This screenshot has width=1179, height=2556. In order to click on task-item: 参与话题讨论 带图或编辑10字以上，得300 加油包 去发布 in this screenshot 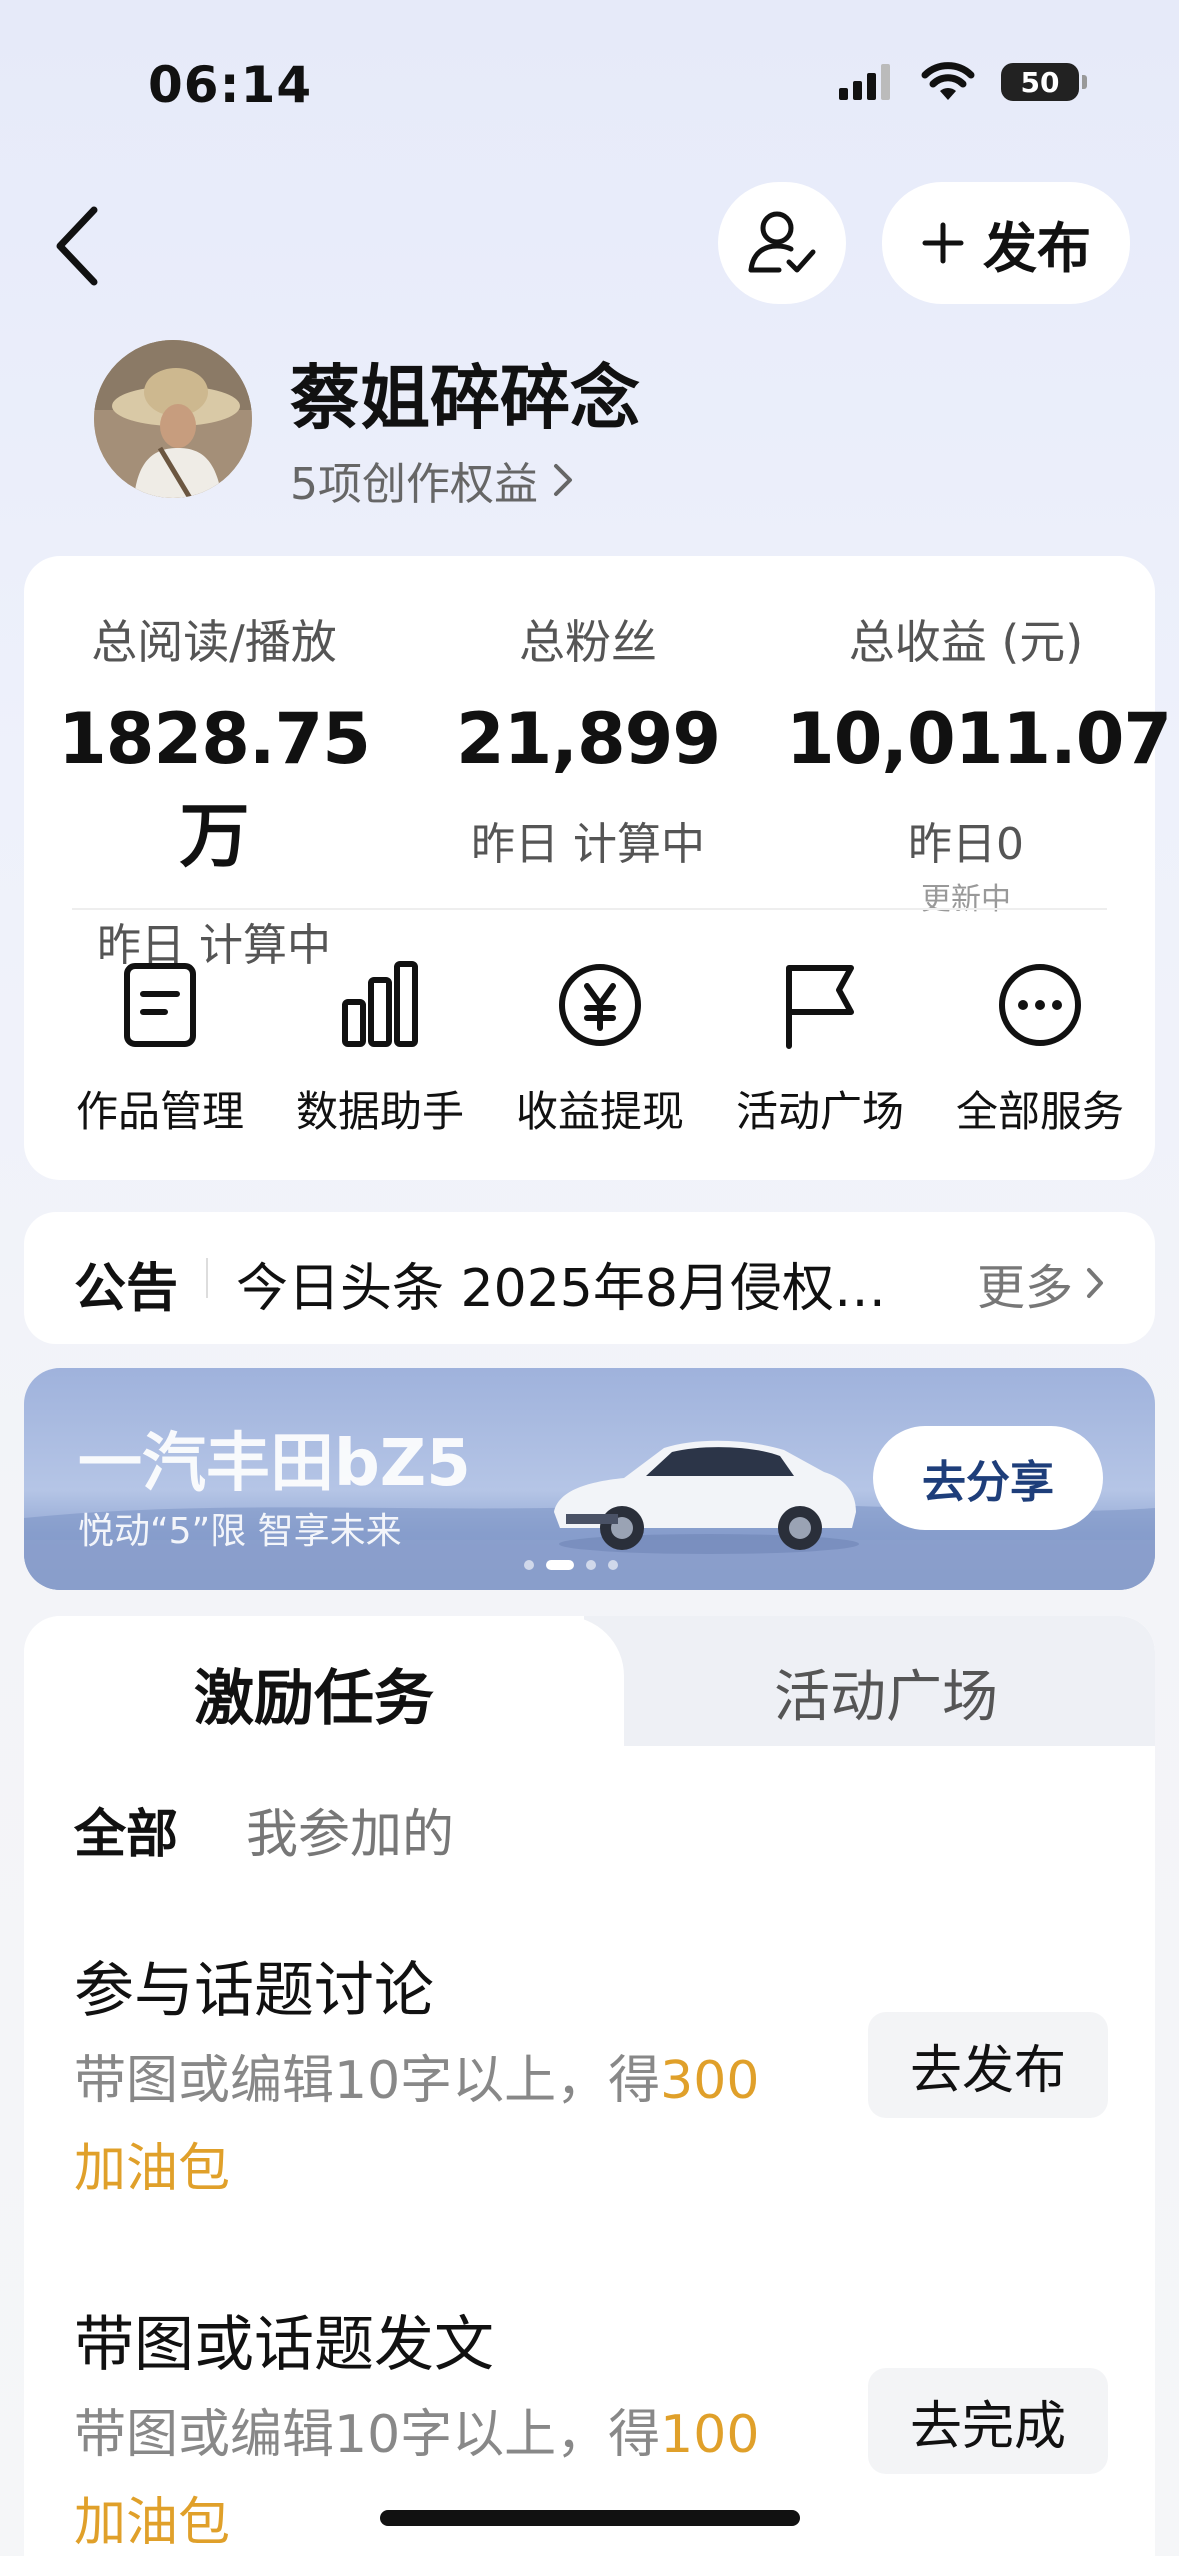, I will do `click(594, 2077)`.